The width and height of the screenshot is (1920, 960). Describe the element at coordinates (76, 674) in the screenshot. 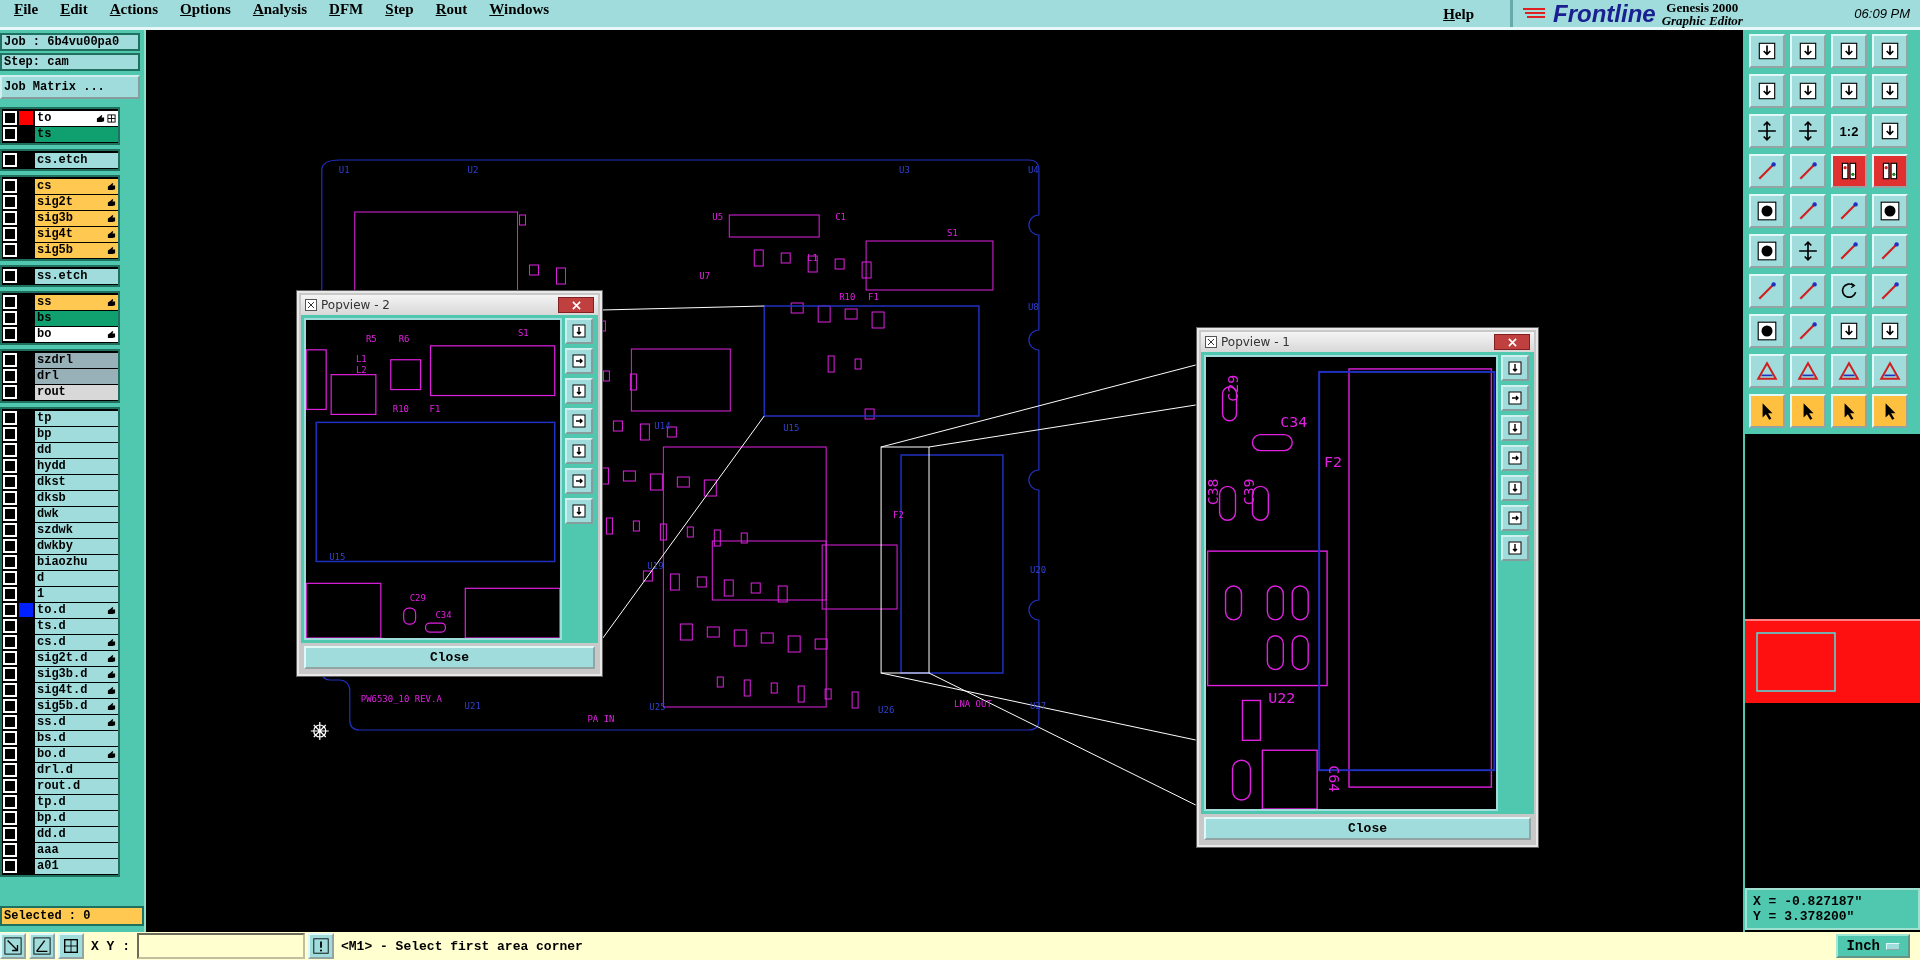

I see `layer-item: sig3b.d` at that location.